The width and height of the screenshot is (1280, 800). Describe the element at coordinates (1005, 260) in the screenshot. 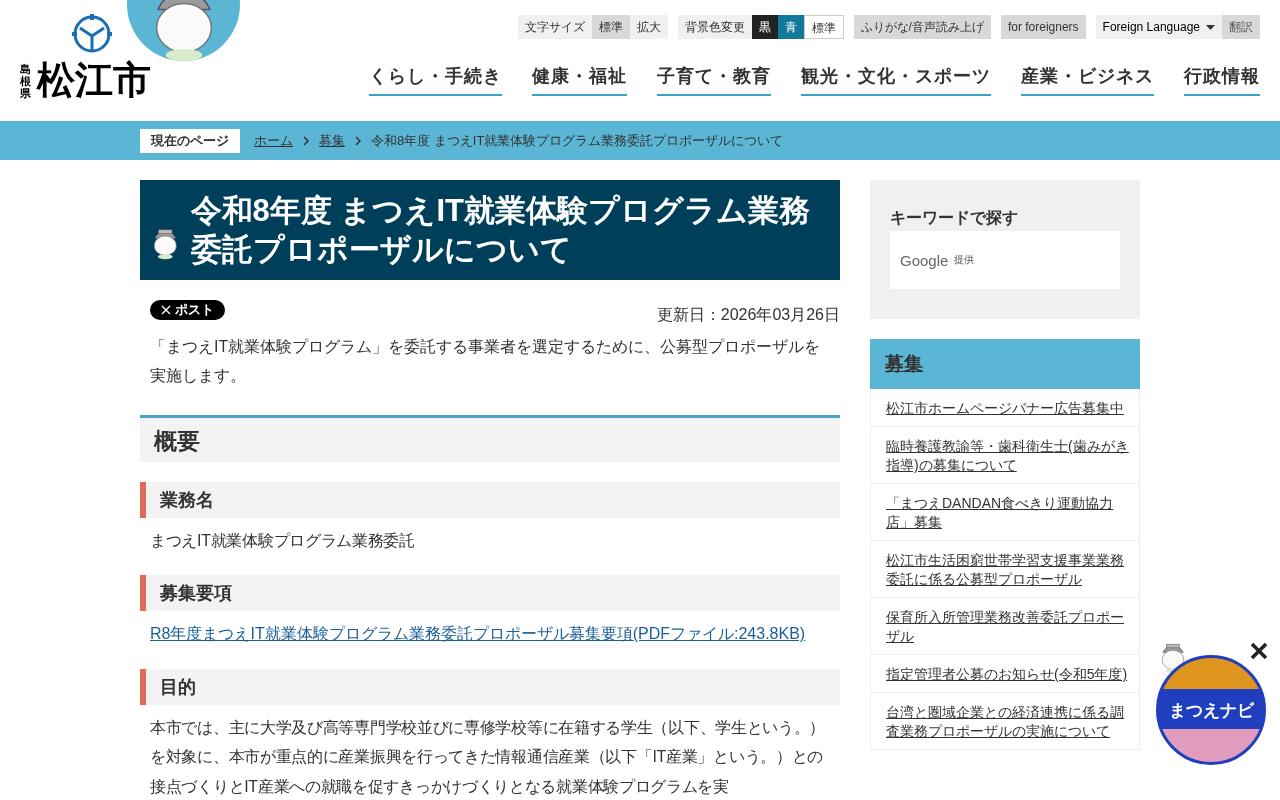

I see `search-field: Google 提供` at that location.